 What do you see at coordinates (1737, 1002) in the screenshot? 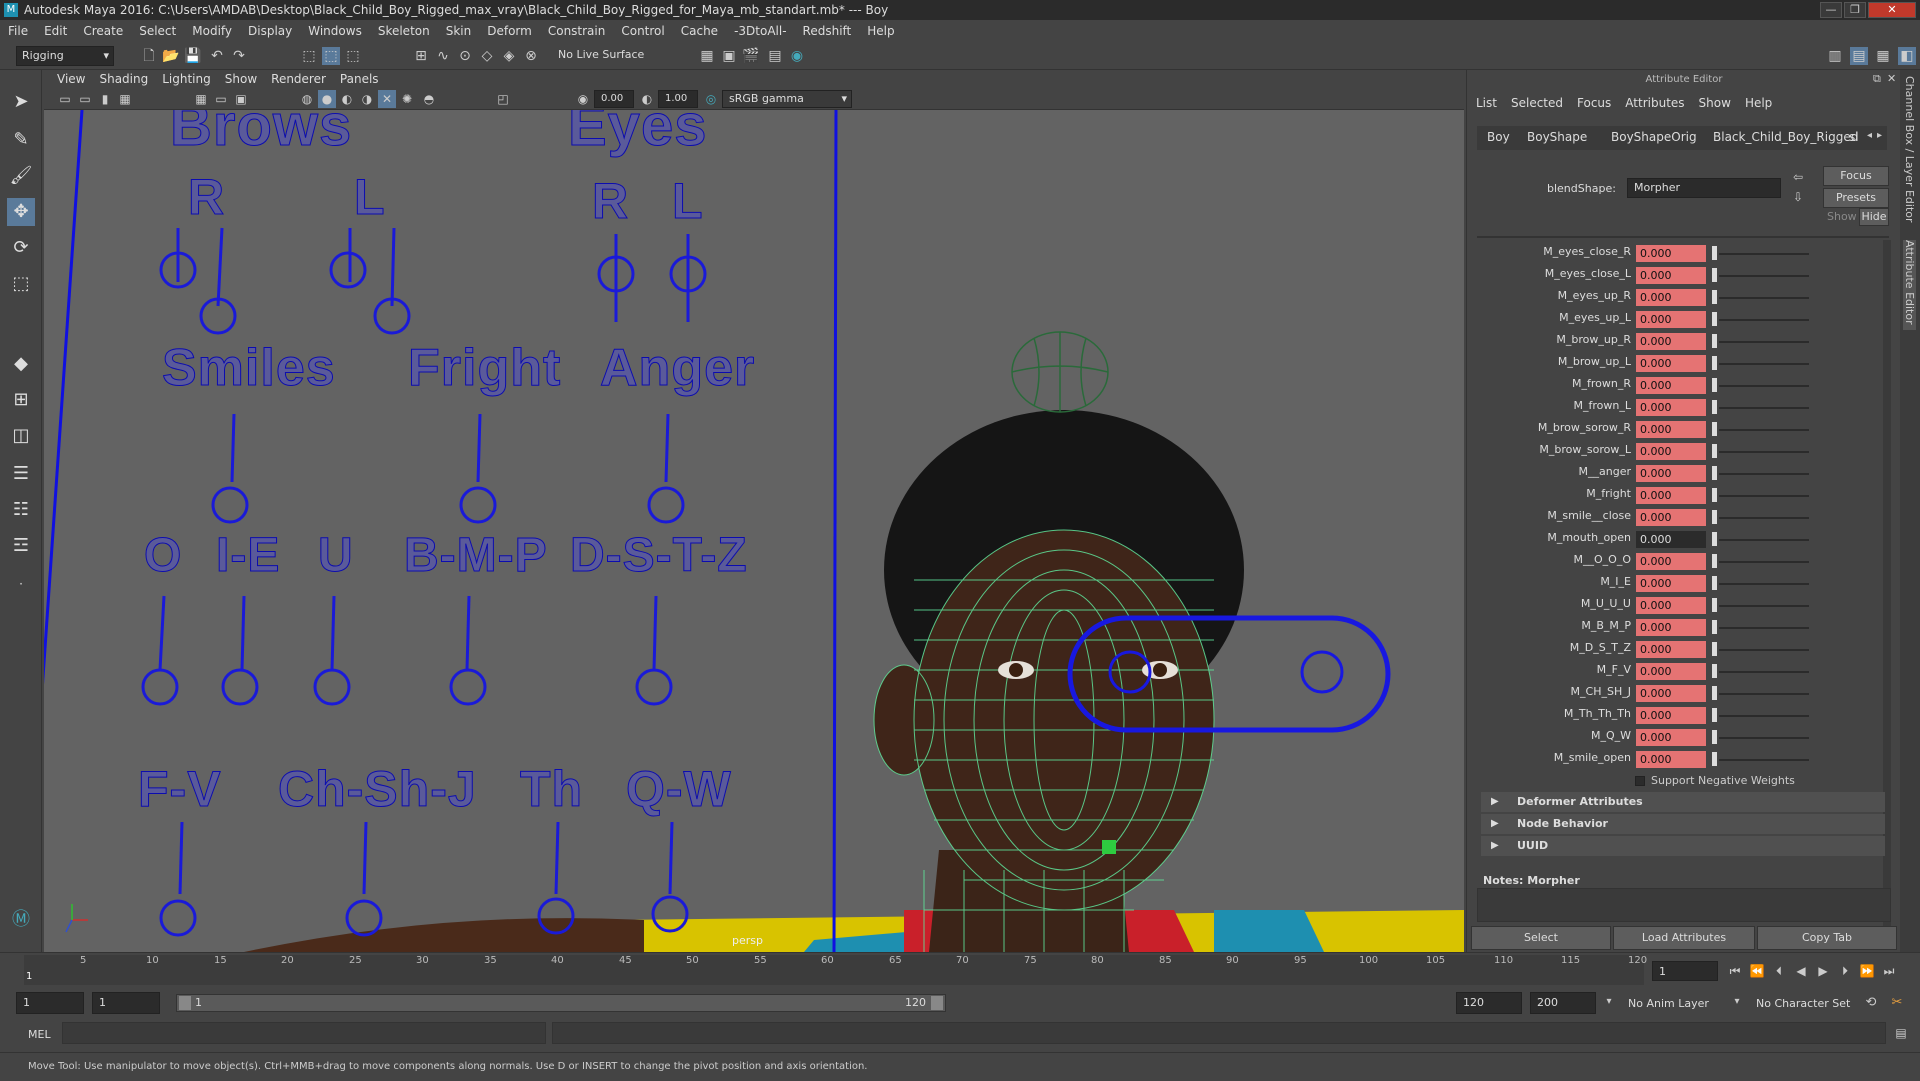
I see `chevron-down-icon: ▾` at bounding box center [1737, 1002].